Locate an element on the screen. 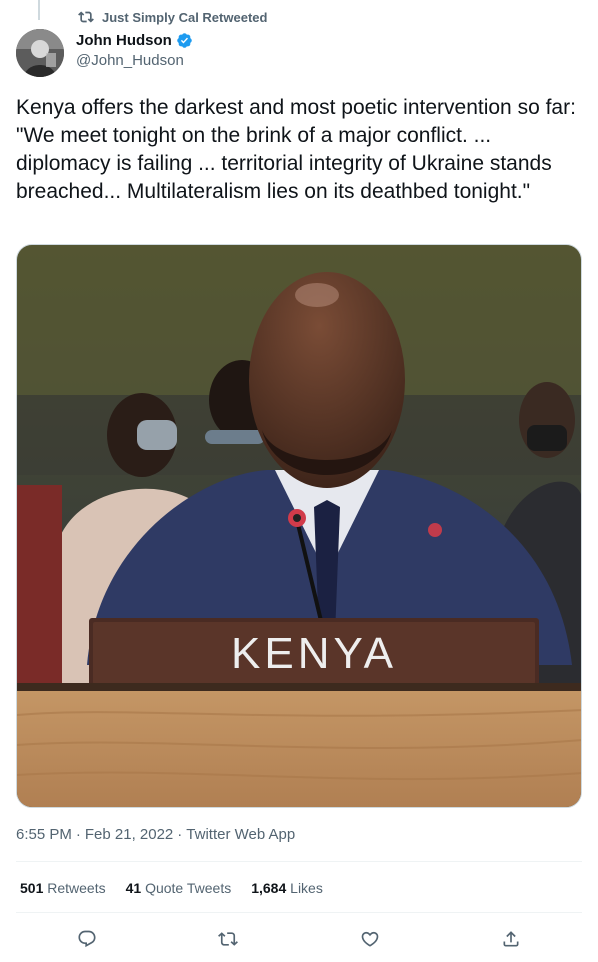  likes-stat: 1,684 Likes is located at coordinates (287, 888).